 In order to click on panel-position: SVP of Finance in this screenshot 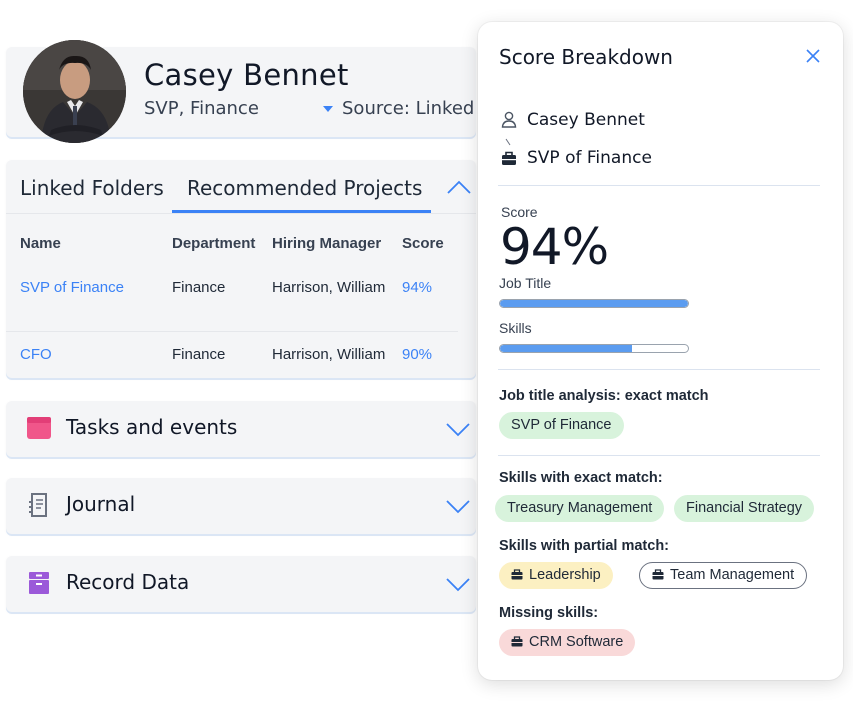, I will do `click(589, 158)`.